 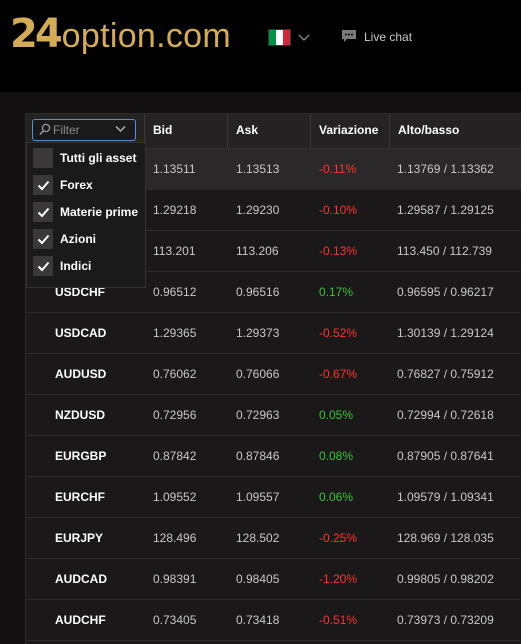 I want to click on filter-option-materie-prime: Materie prime, so click(x=85, y=212).